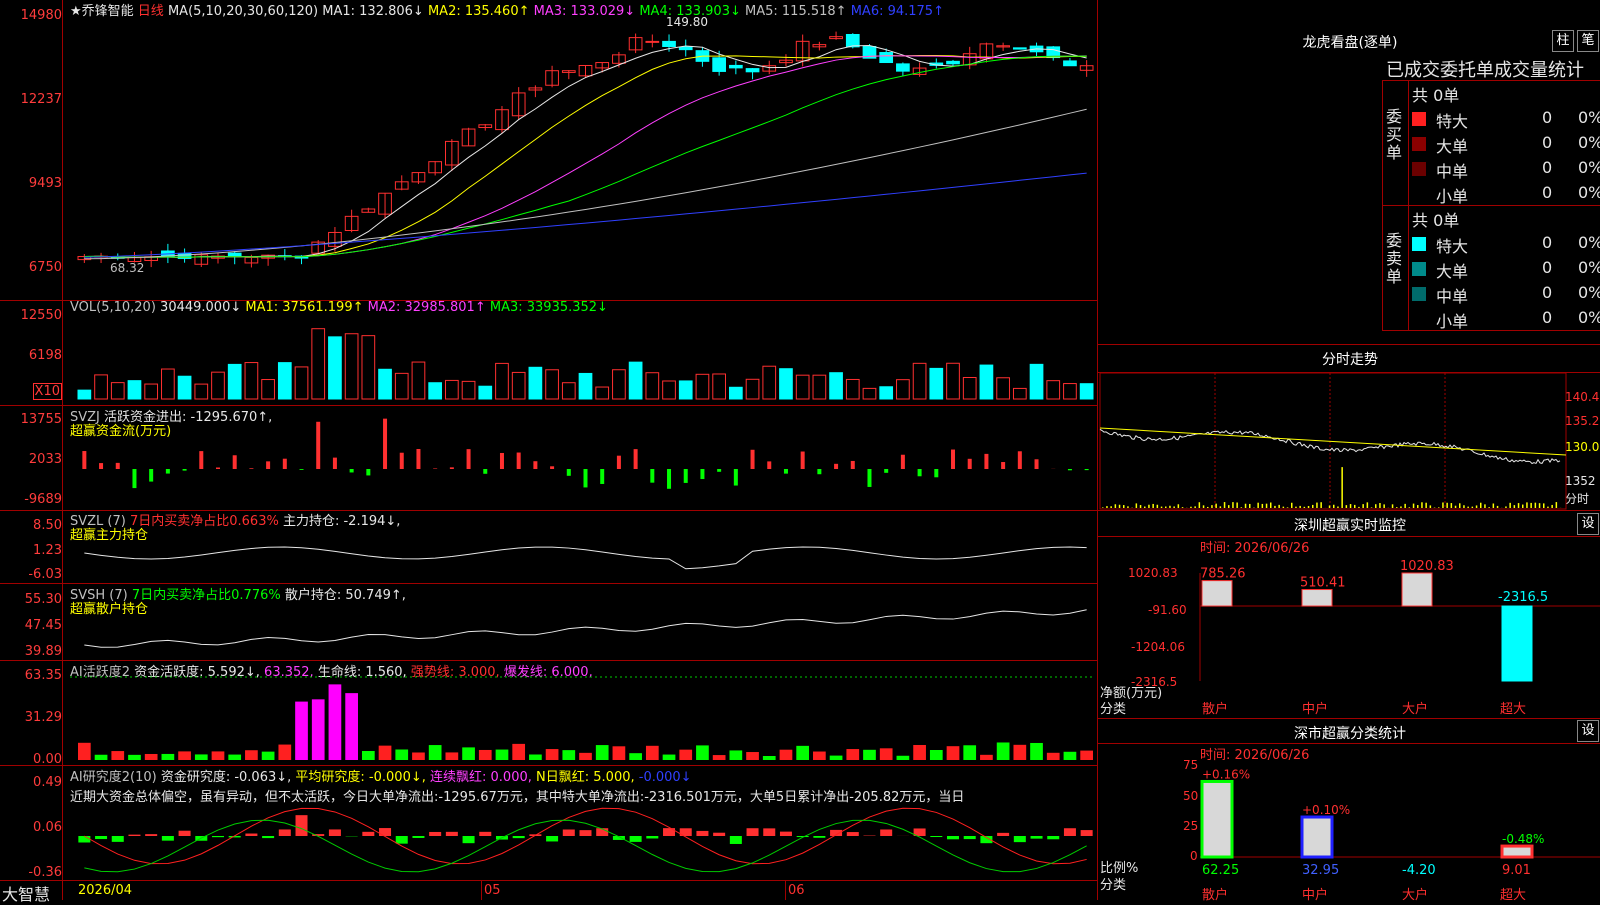 The image size is (1600, 905). Describe the element at coordinates (1588, 41) in the screenshot. I see `tick-mode-button: 笔` at that location.